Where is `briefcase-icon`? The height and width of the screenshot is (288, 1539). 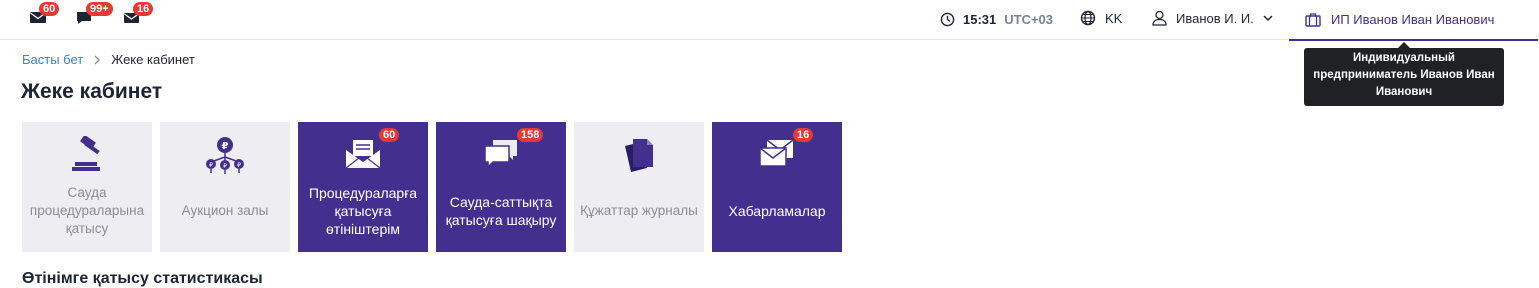 briefcase-icon is located at coordinates (1313, 20).